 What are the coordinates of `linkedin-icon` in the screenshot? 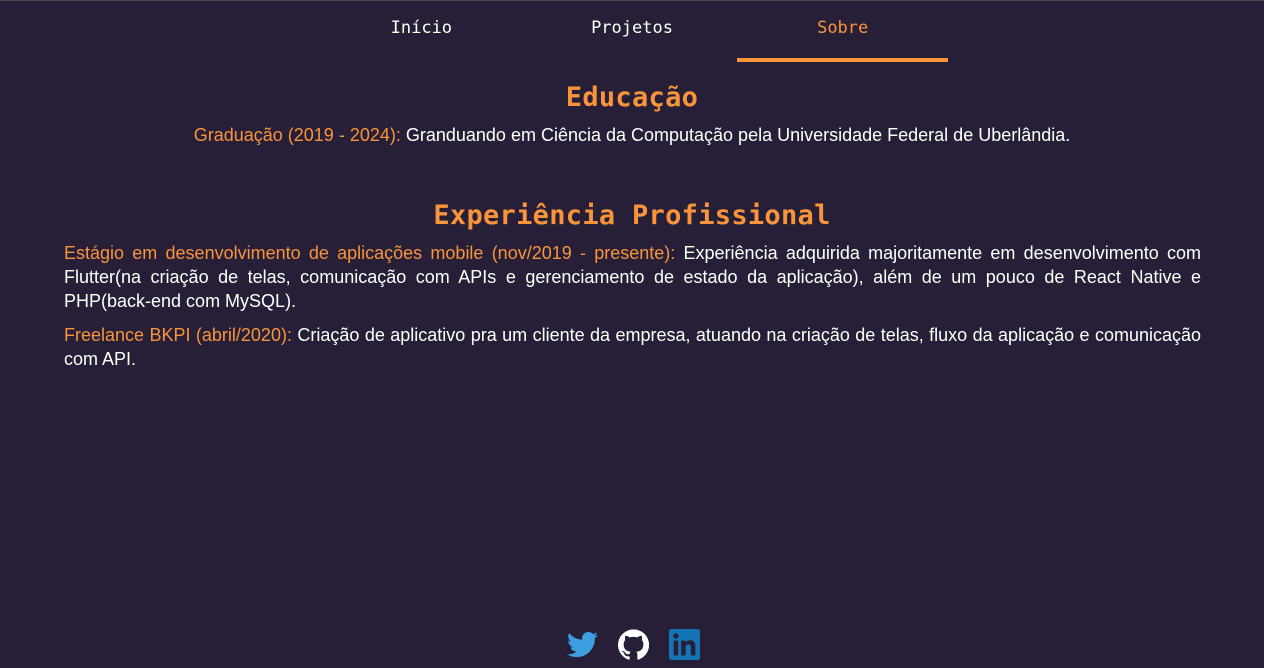 It's located at (684, 644).